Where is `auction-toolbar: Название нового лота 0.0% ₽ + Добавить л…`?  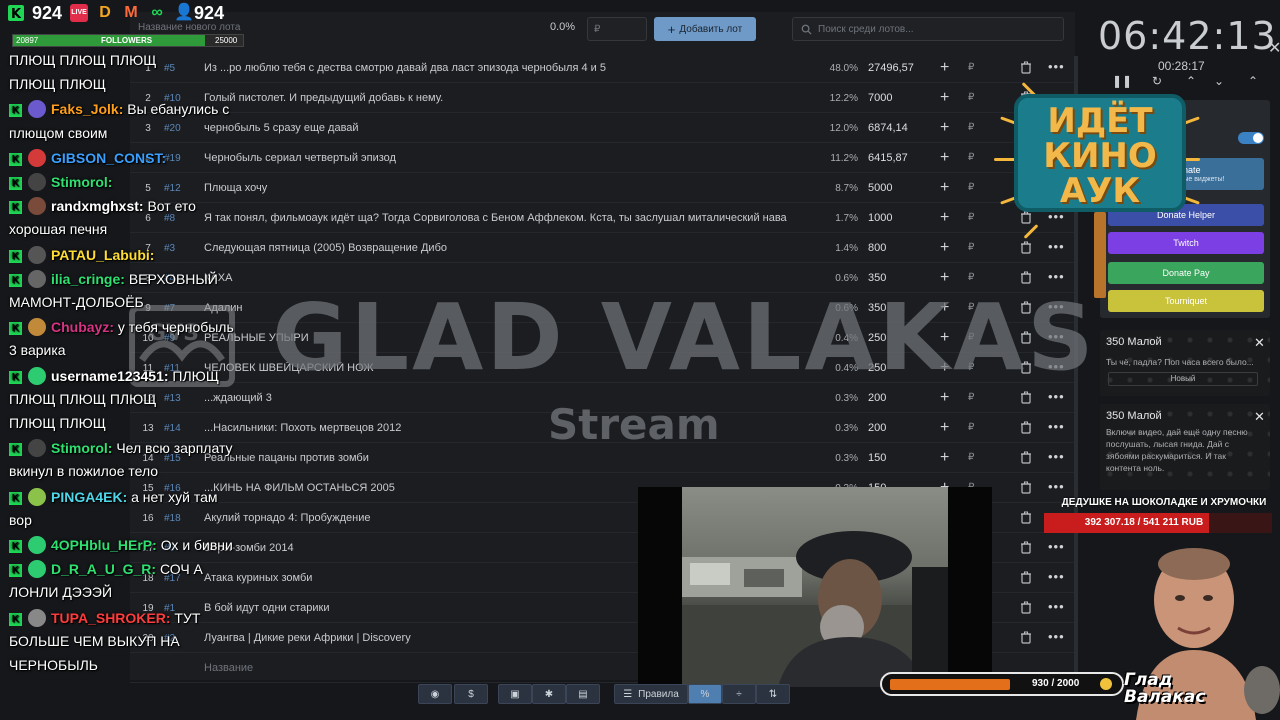 auction-toolbar: Название нового лота 0.0% ₽ + Добавить л… is located at coordinates (602, 29).